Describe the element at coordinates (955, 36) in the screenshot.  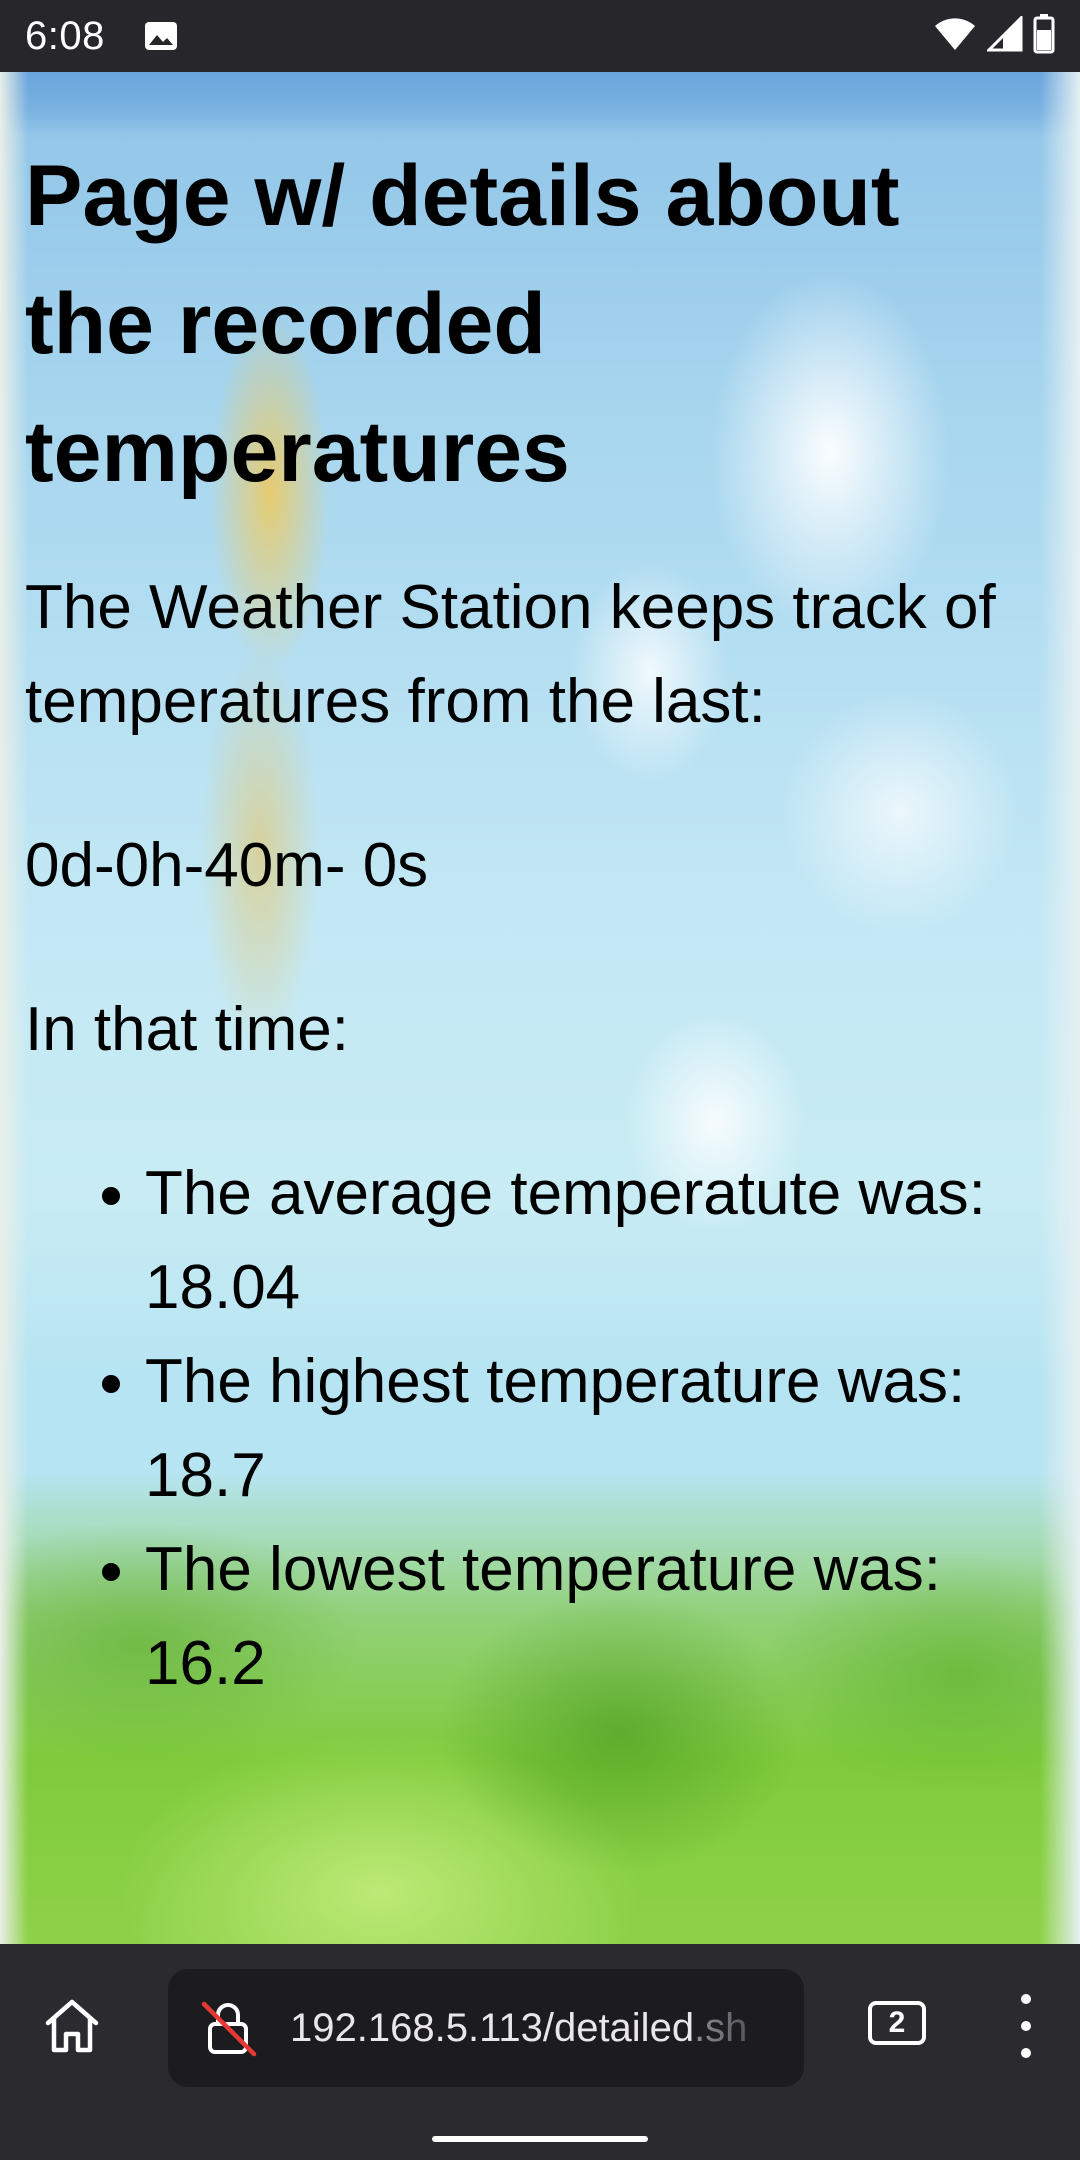
I see `wifi-icon` at that location.